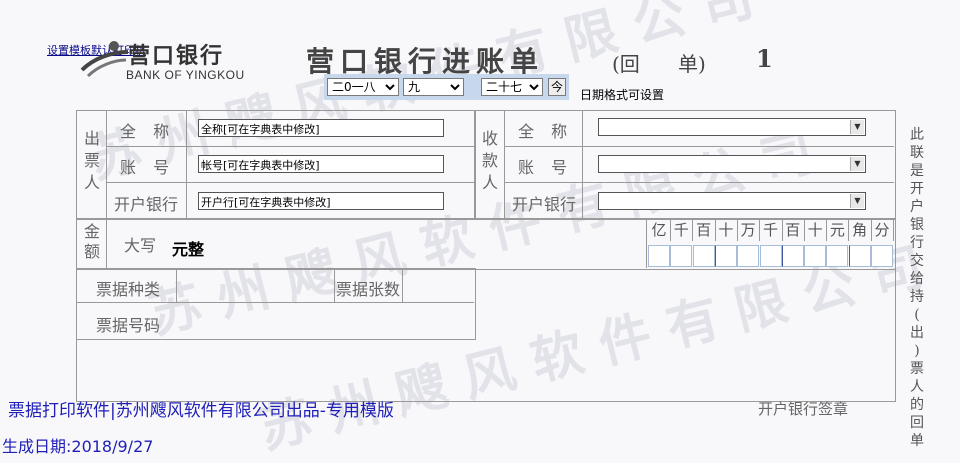 The height and width of the screenshot is (463, 960). Describe the element at coordinates (490, 160) in the screenshot. I see `payee-side-label: 收款人` at that location.